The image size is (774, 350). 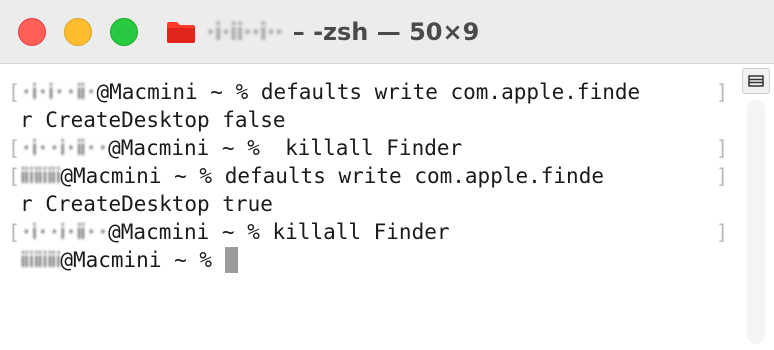 I want to click on line-text: @Macmini ~ %, so click(x=142, y=260).